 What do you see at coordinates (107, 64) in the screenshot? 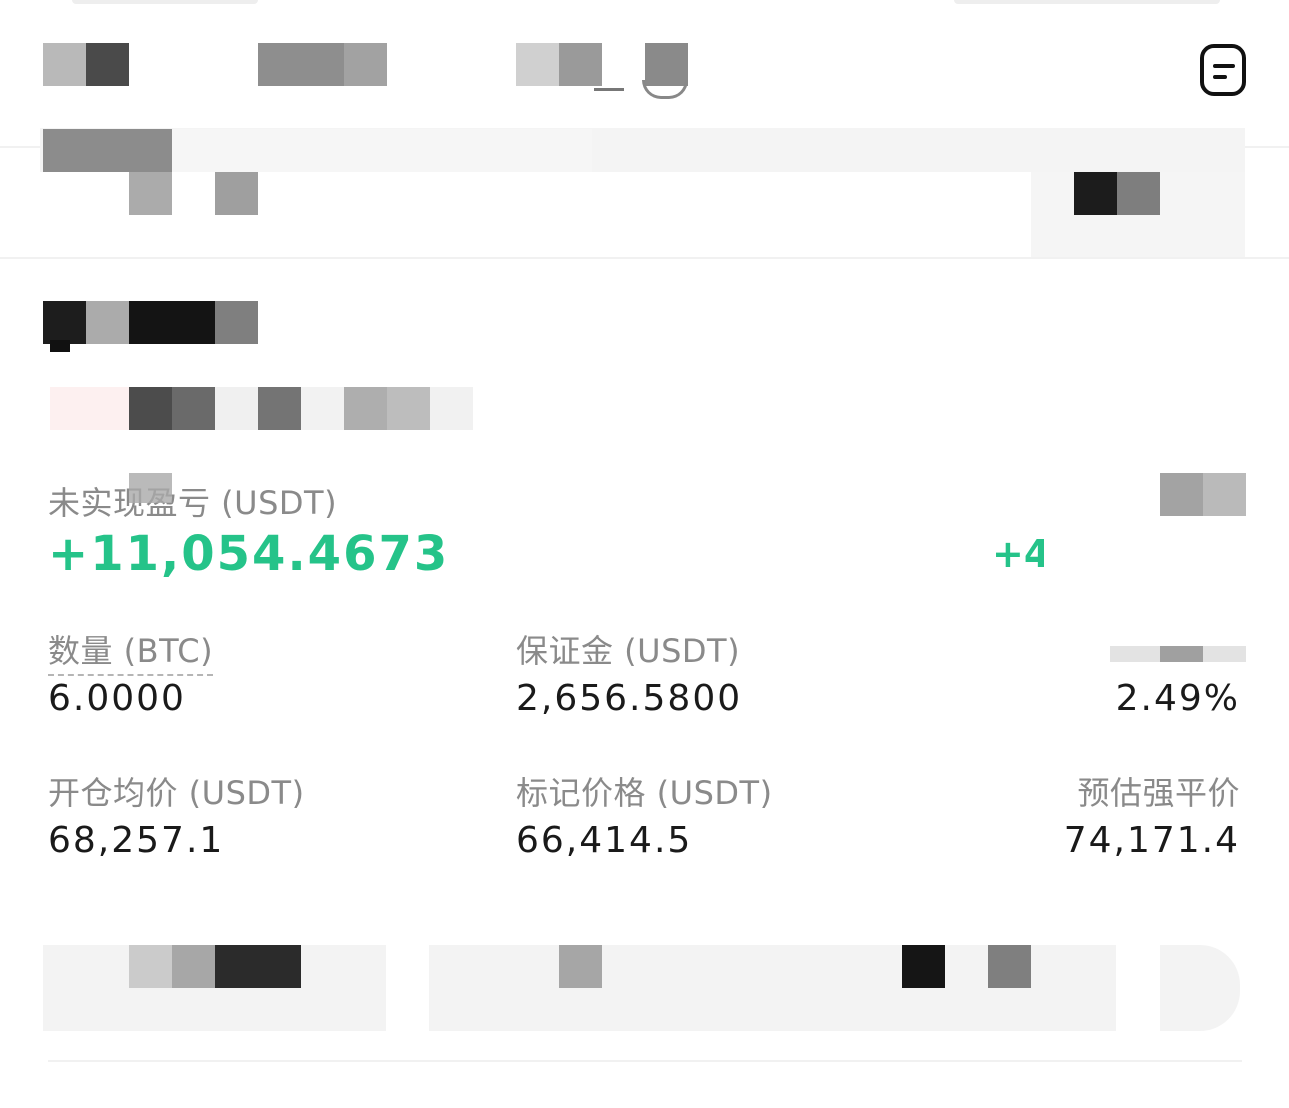
I see `redacted-tab-1b` at bounding box center [107, 64].